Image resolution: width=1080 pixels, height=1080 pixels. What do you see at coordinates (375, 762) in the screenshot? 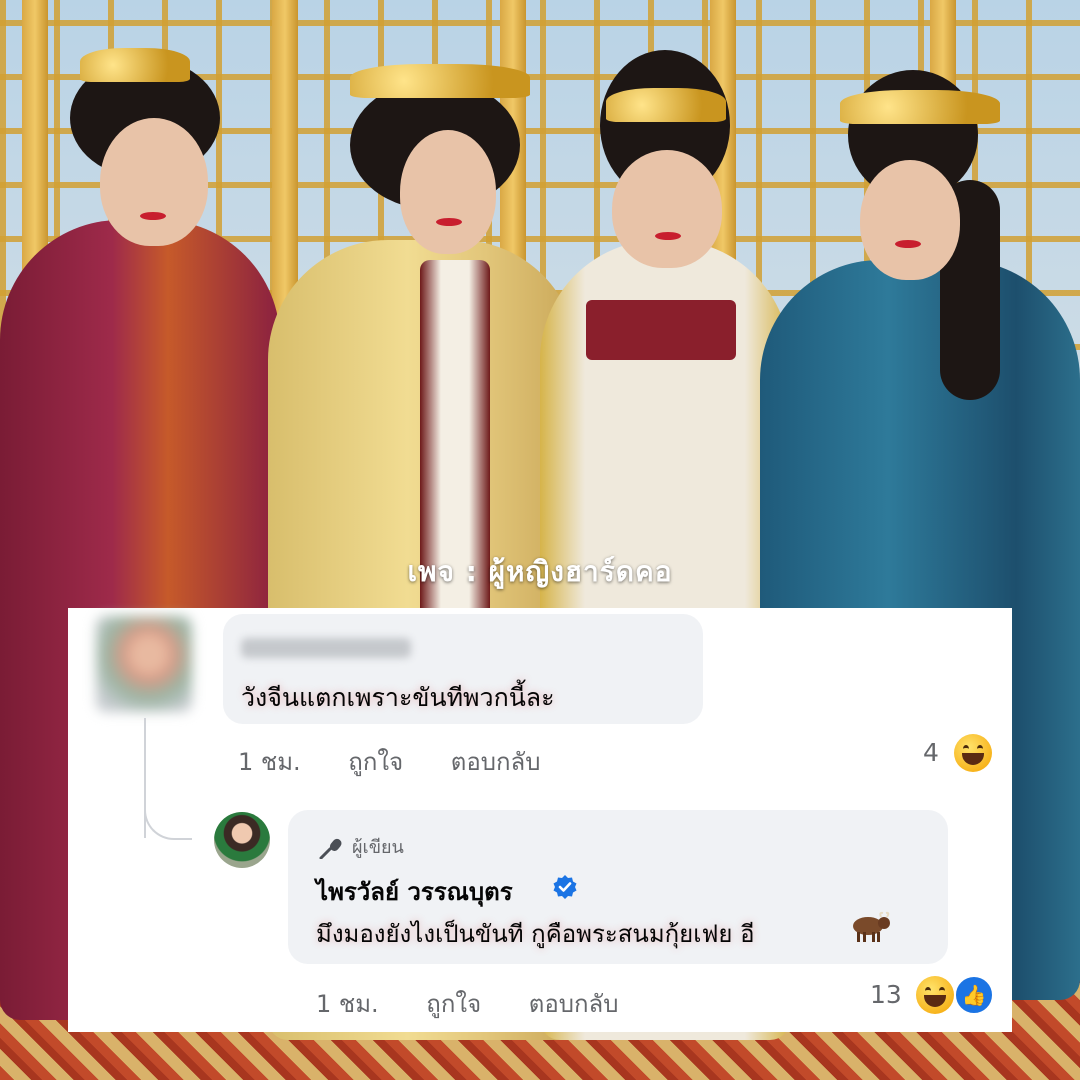
I see `like-button: ถูกใจ` at bounding box center [375, 762].